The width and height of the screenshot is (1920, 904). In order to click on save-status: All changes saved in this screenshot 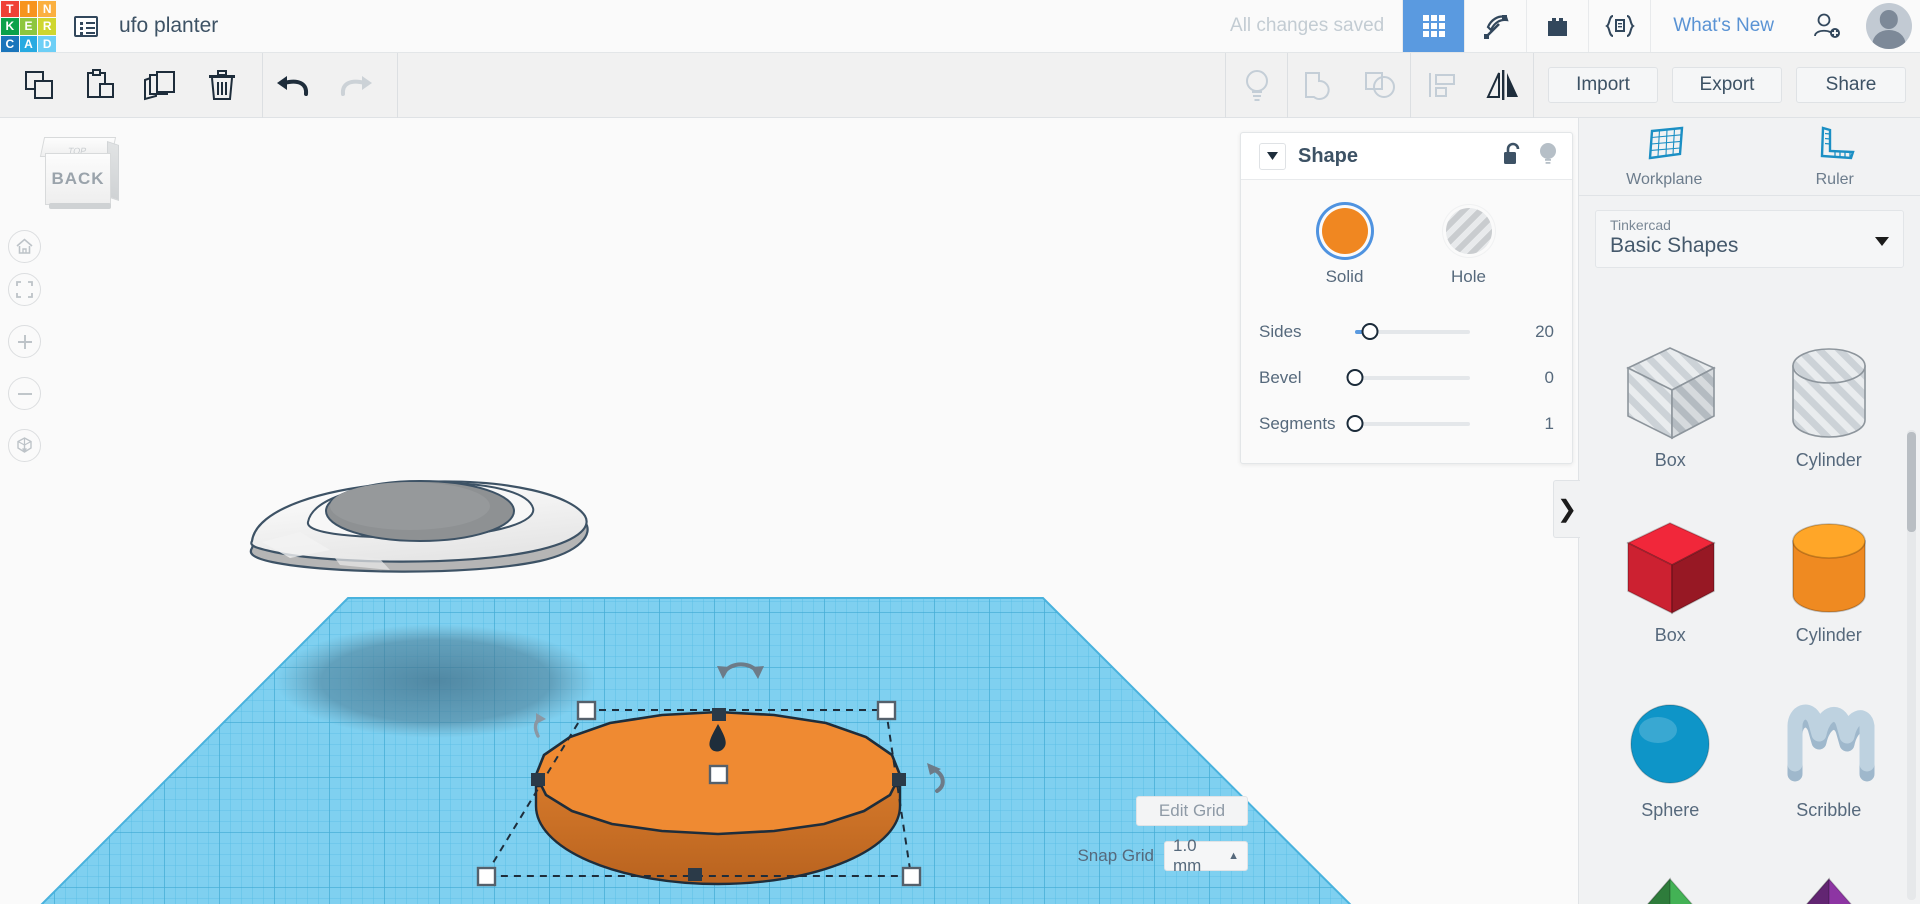, I will do `click(1307, 25)`.